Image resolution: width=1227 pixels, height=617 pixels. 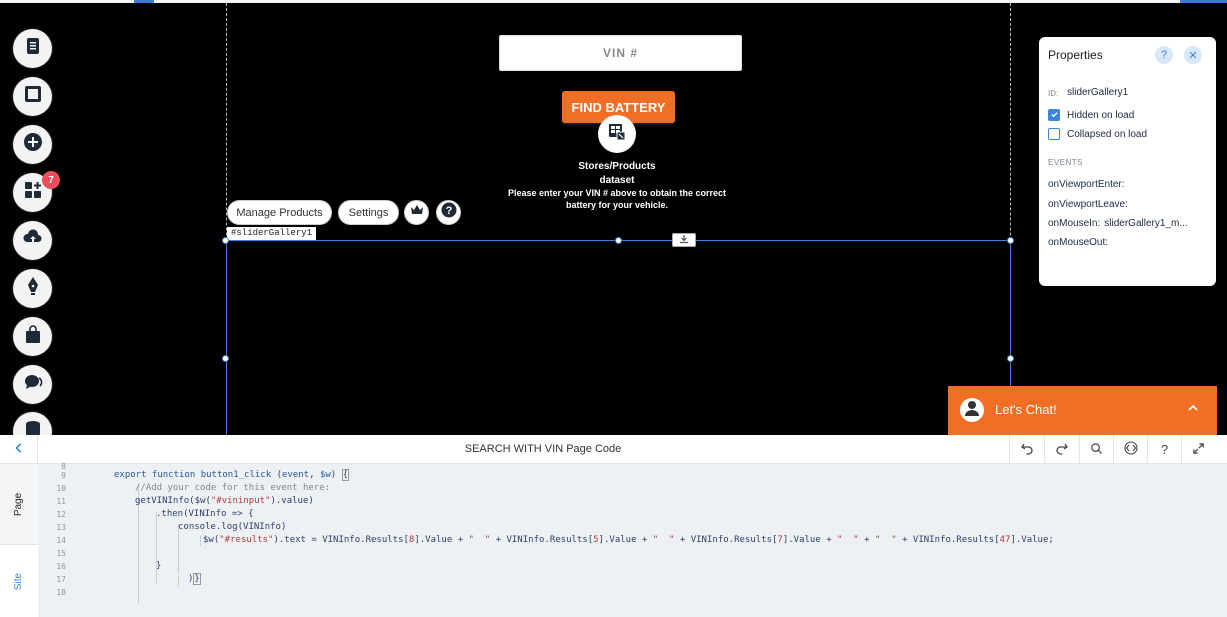 What do you see at coordinates (632, 566) in the screenshot?
I see `code-line: 16}` at bounding box center [632, 566].